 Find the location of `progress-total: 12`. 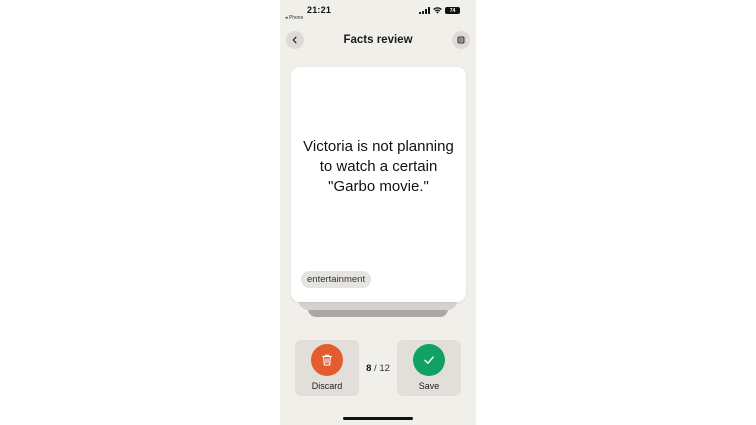

progress-total: 12 is located at coordinates (384, 368).